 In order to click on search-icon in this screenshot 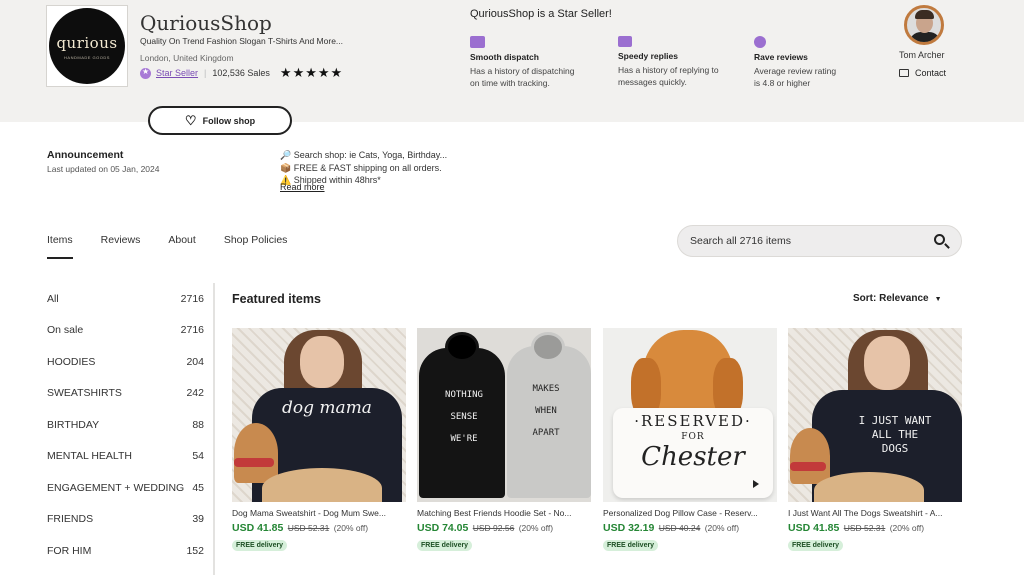, I will do `click(939, 239)`.